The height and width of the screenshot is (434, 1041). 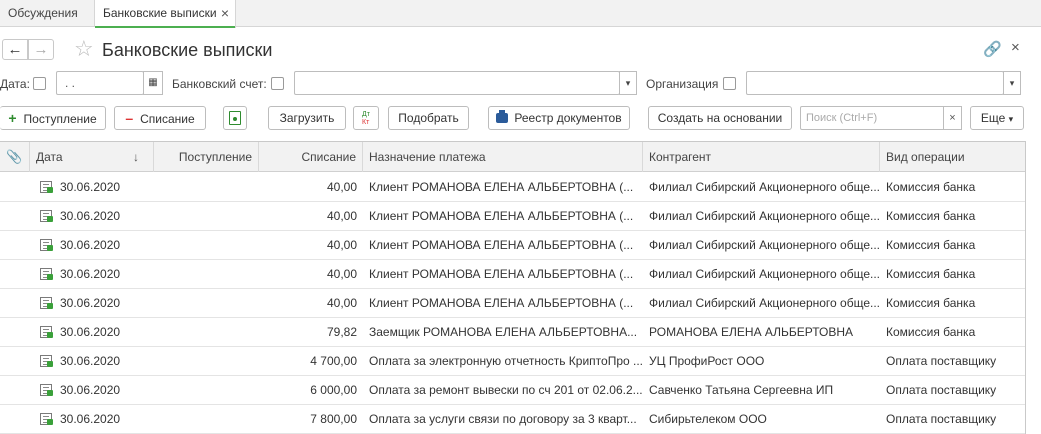 I want to click on column-header-counterparty: Контрагент, so click(x=761, y=157).